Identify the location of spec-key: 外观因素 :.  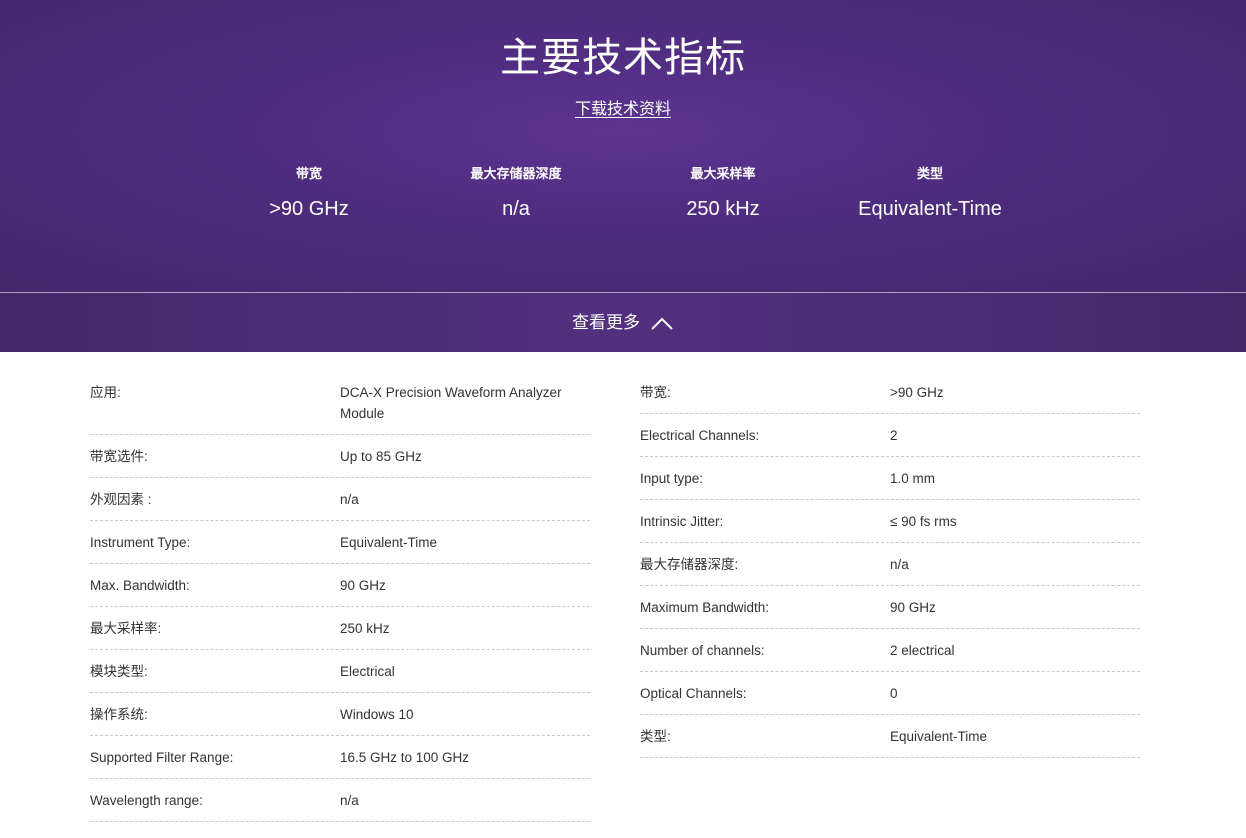
(121, 499).